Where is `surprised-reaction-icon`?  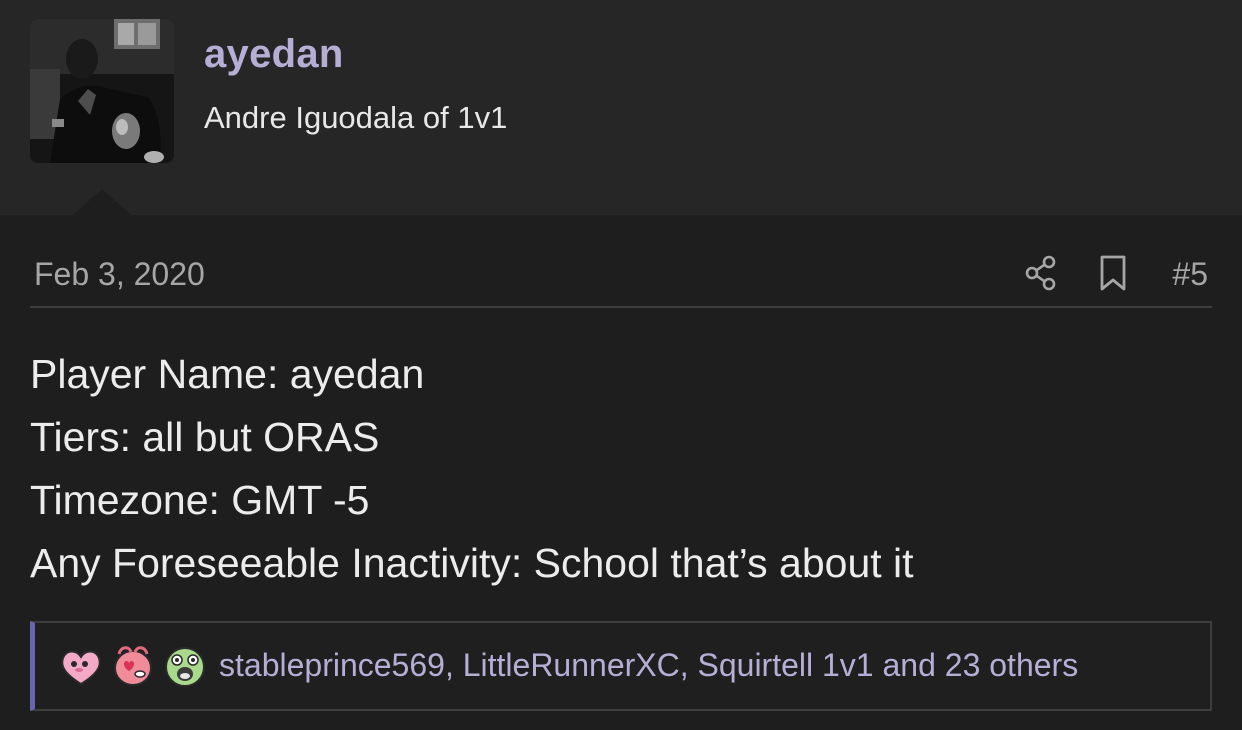 surprised-reaction-icon is located at coordinates (185, 666).